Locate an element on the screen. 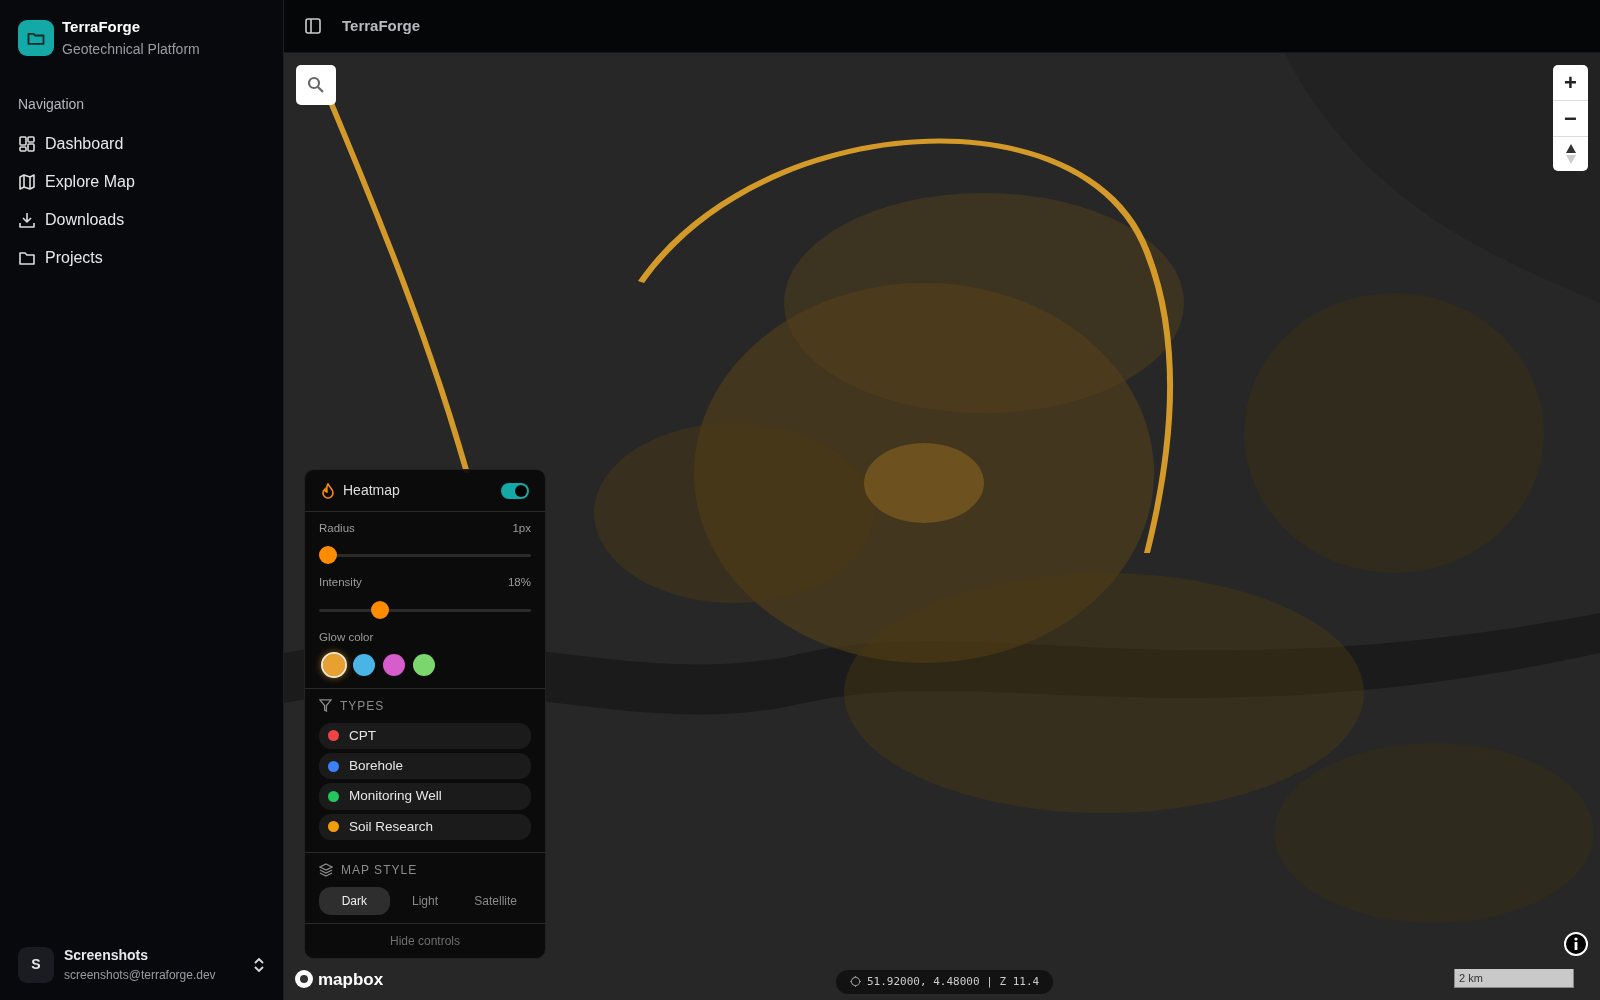 The height and width of the screenshot is (1000, 1600). slider-value: 1px is located at coordinates (521, 528).